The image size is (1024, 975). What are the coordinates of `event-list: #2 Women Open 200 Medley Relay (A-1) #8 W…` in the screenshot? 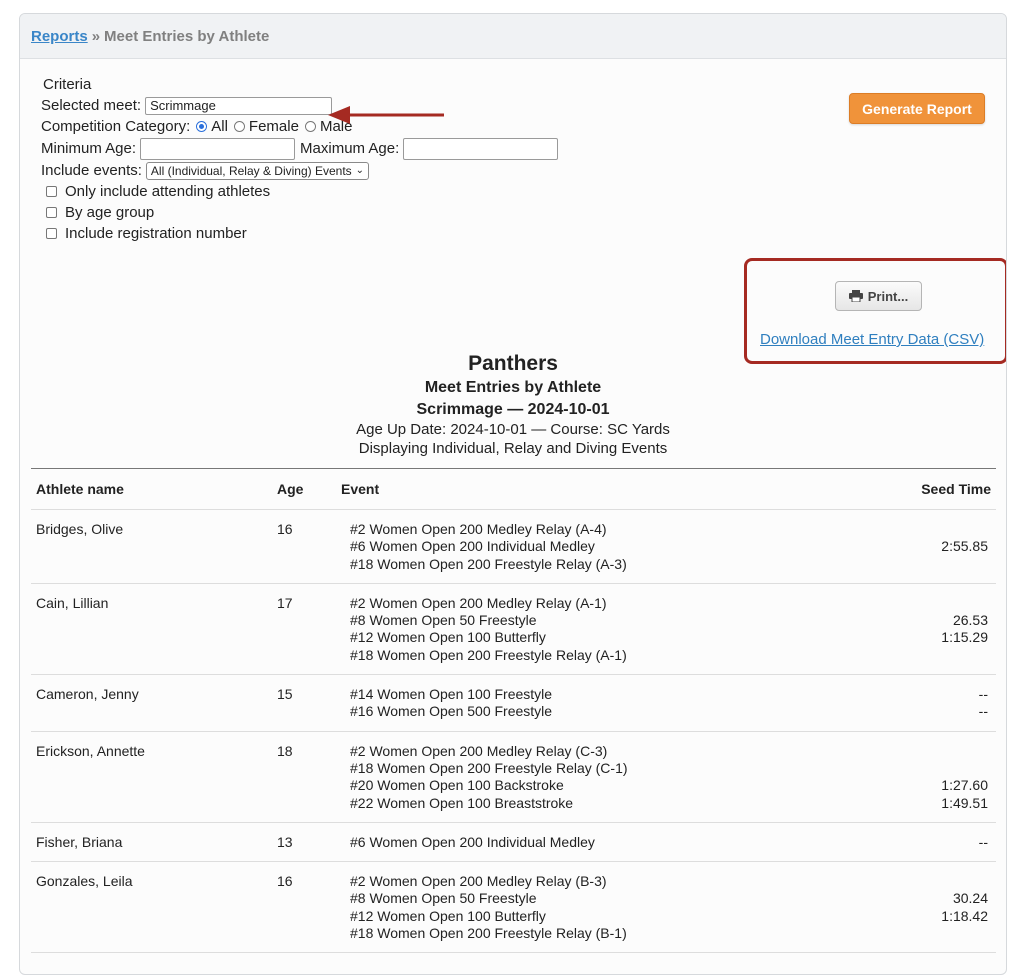 It's located at (599, 629).